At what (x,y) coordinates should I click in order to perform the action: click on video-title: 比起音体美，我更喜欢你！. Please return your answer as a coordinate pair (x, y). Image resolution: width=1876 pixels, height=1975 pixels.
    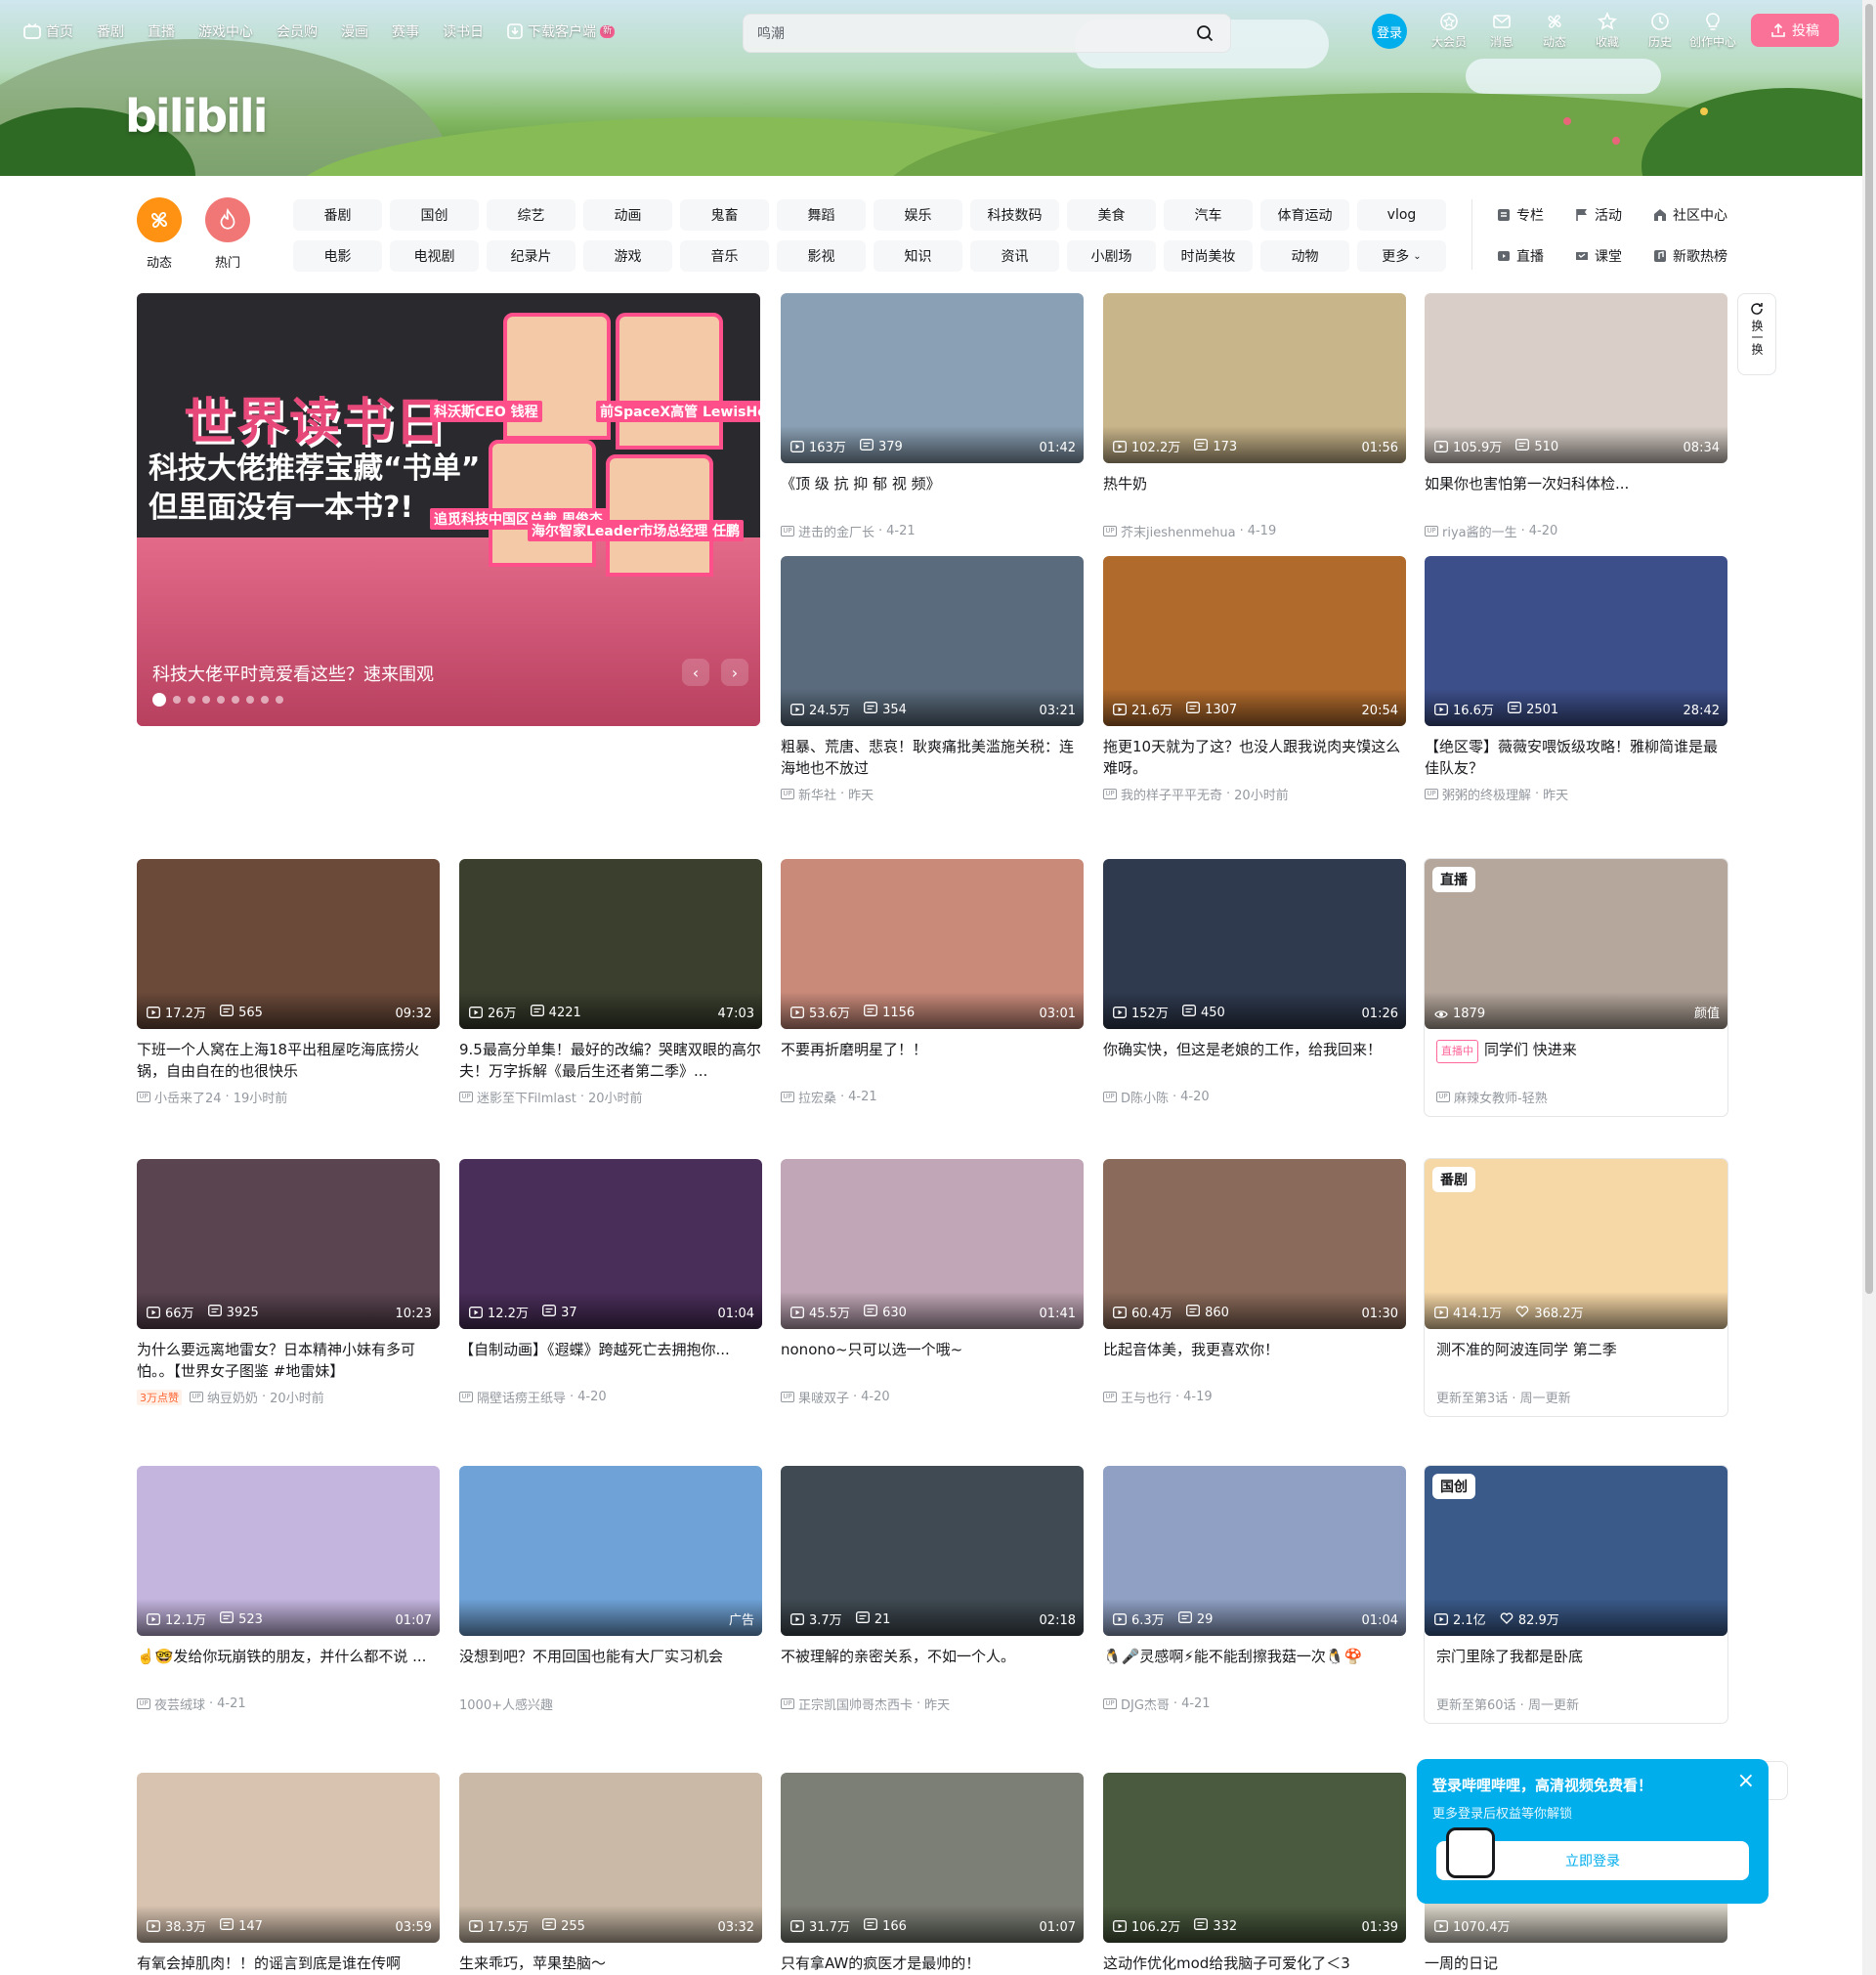
    Looking at the image, I should click on (1254, 1361).